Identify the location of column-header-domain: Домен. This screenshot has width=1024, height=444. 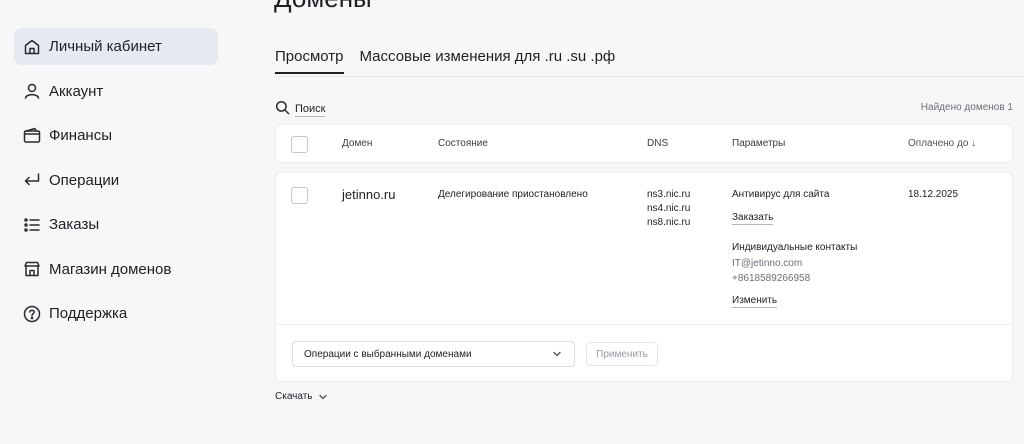
(357, 143).